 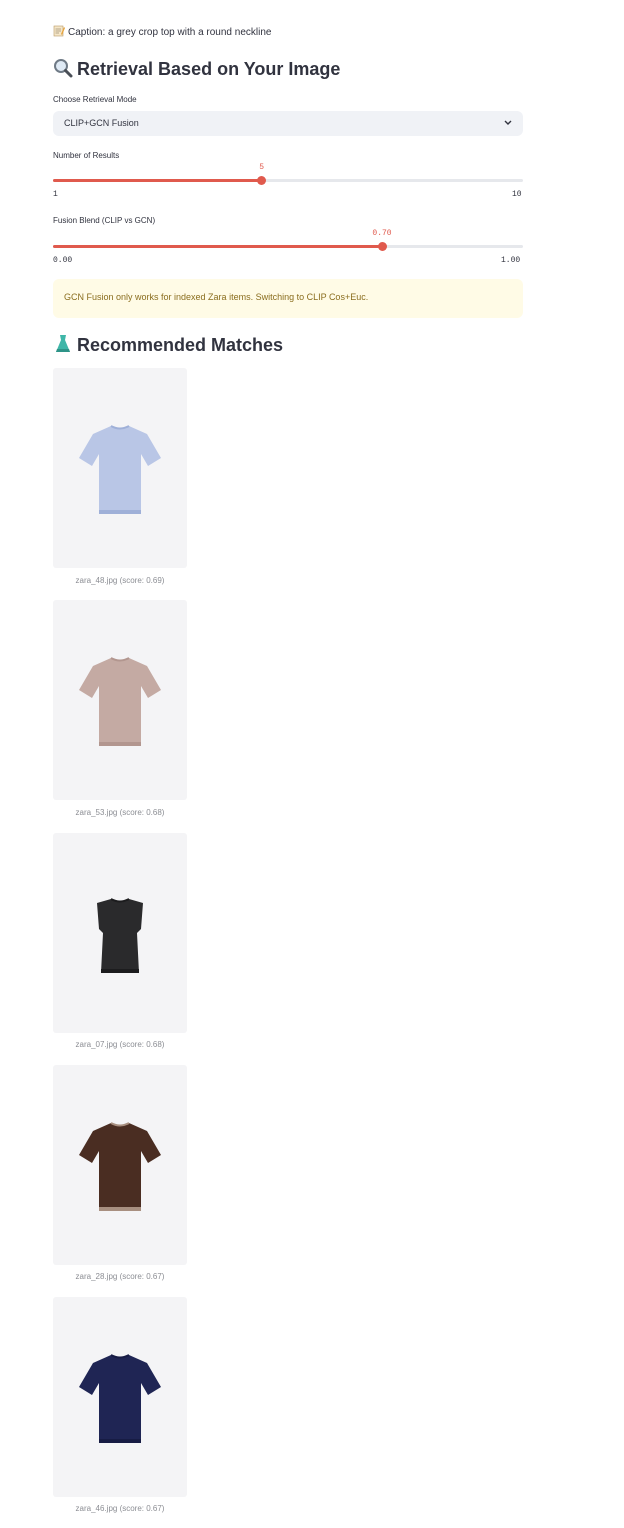 I want to click on fusion-blend-value: 0.70, so click(x=382, y=233).